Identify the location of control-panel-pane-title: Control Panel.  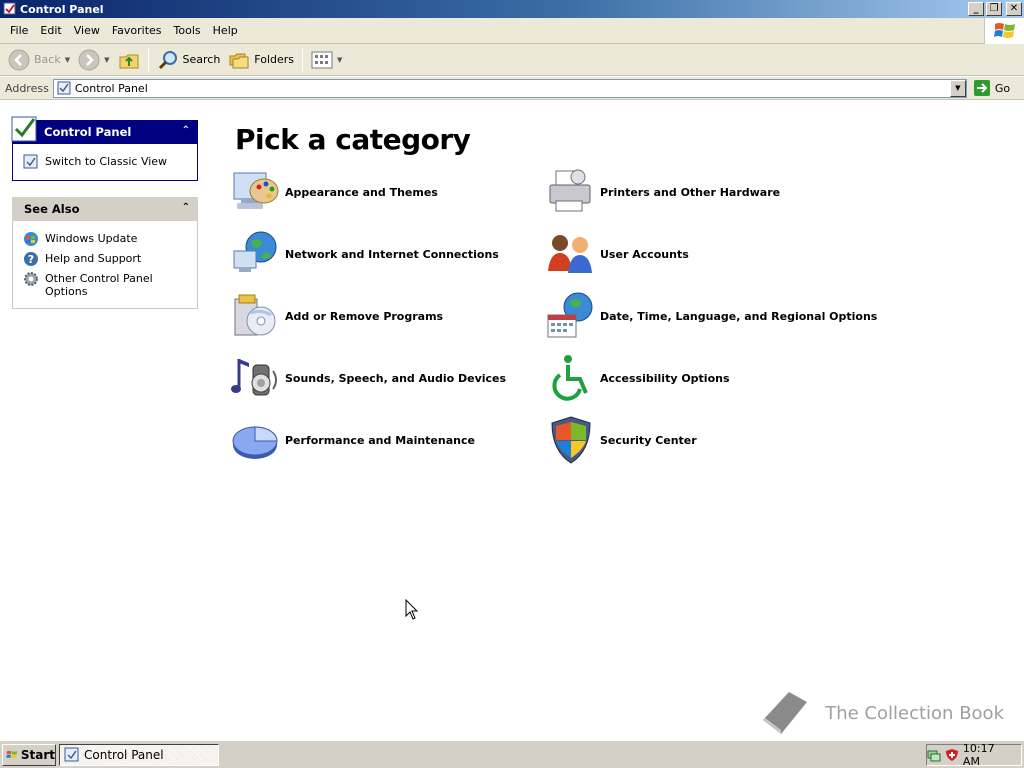
(88, 132).